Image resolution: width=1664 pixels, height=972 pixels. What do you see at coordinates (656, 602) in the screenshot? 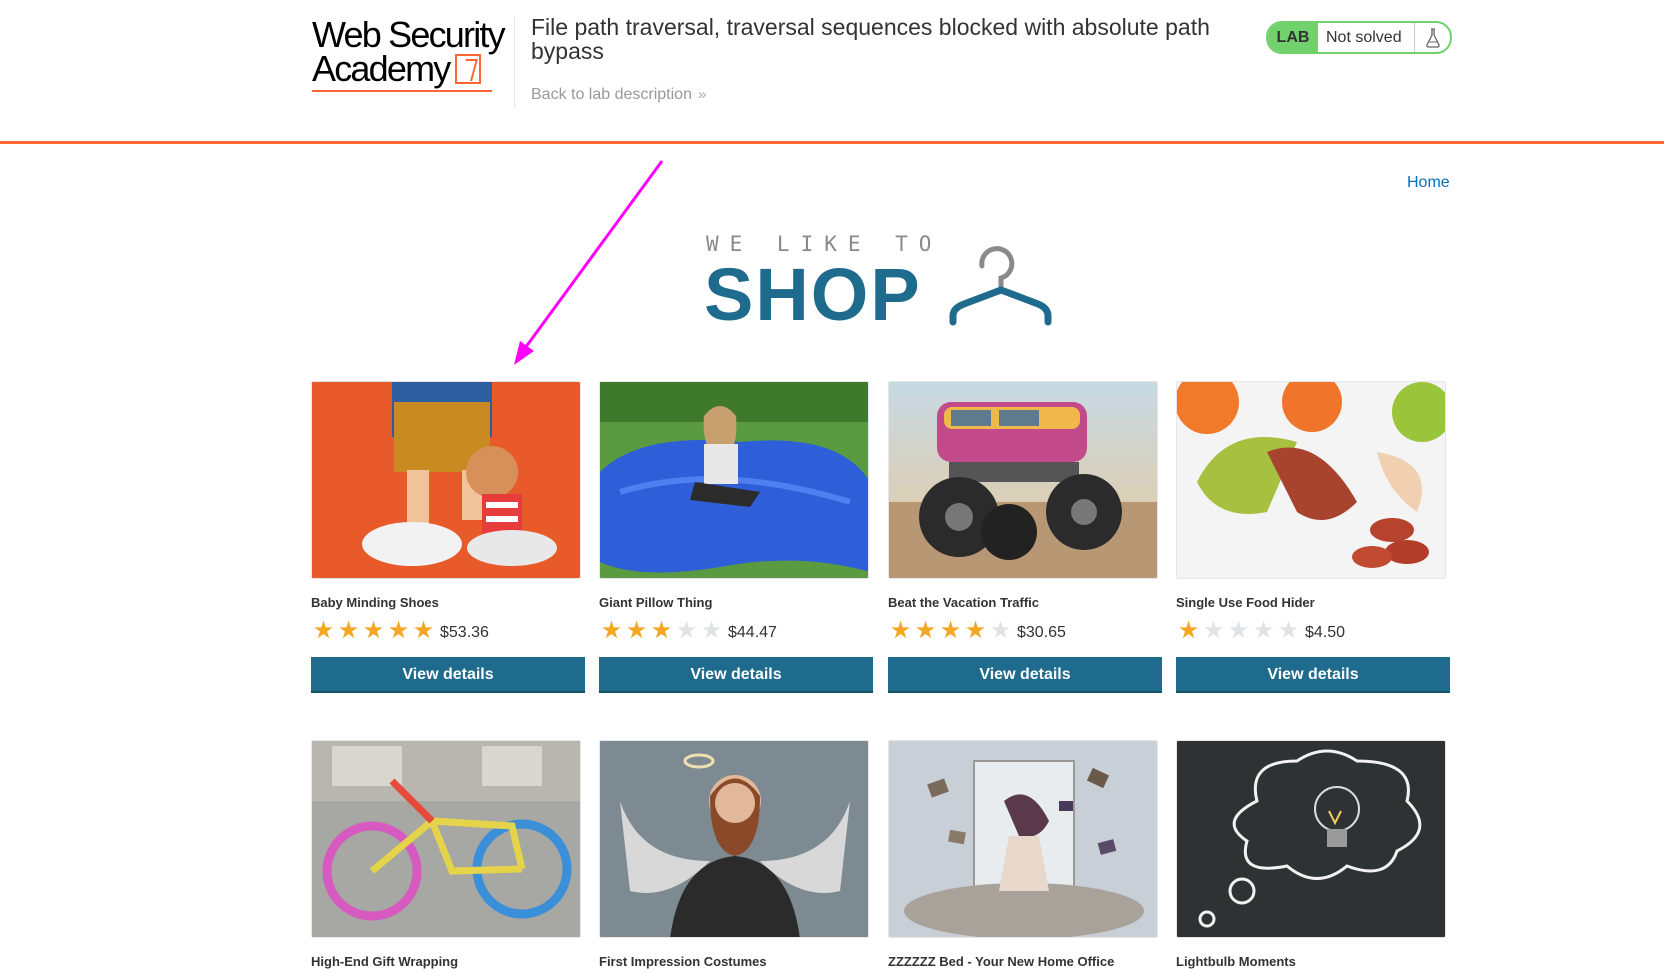
I see `product-name: Giant Pillow Thing` at bounding box center [656, 602].